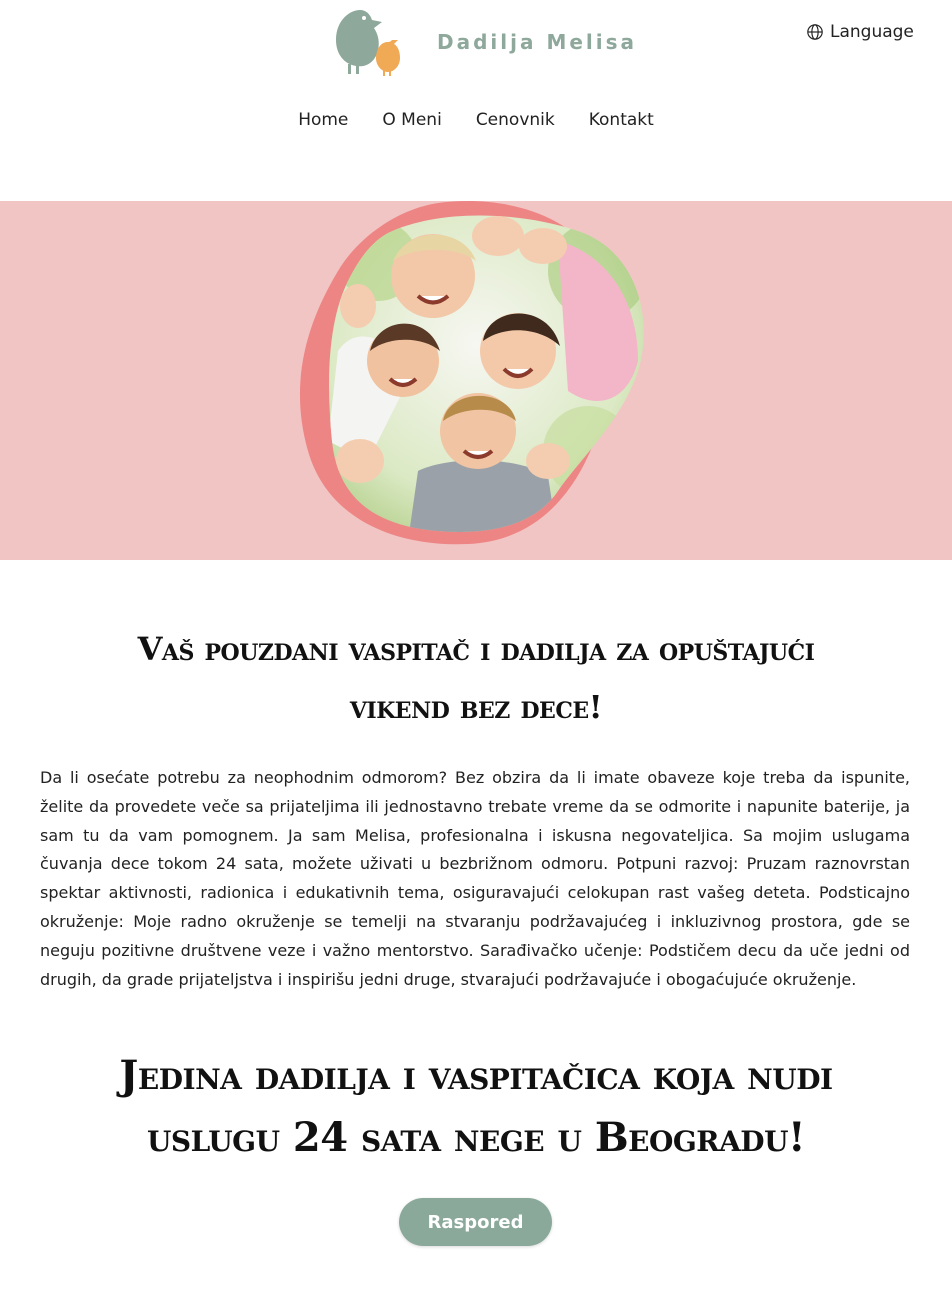 This screenshot has width=952, height=1292. I want to click on globe-icon, so click(815, 32).